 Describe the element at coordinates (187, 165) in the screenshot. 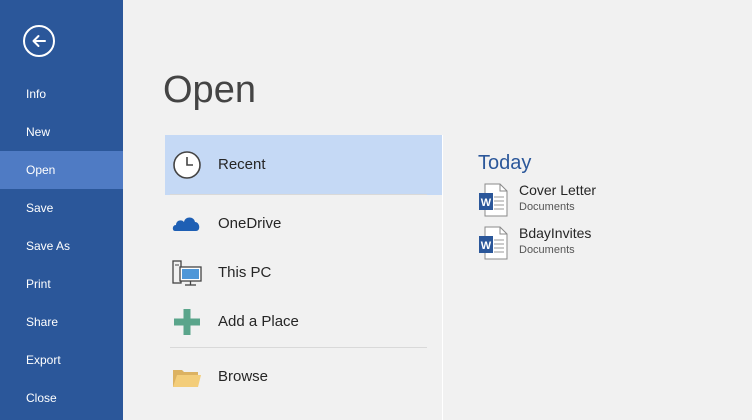

I see `clock-icon` at that location.